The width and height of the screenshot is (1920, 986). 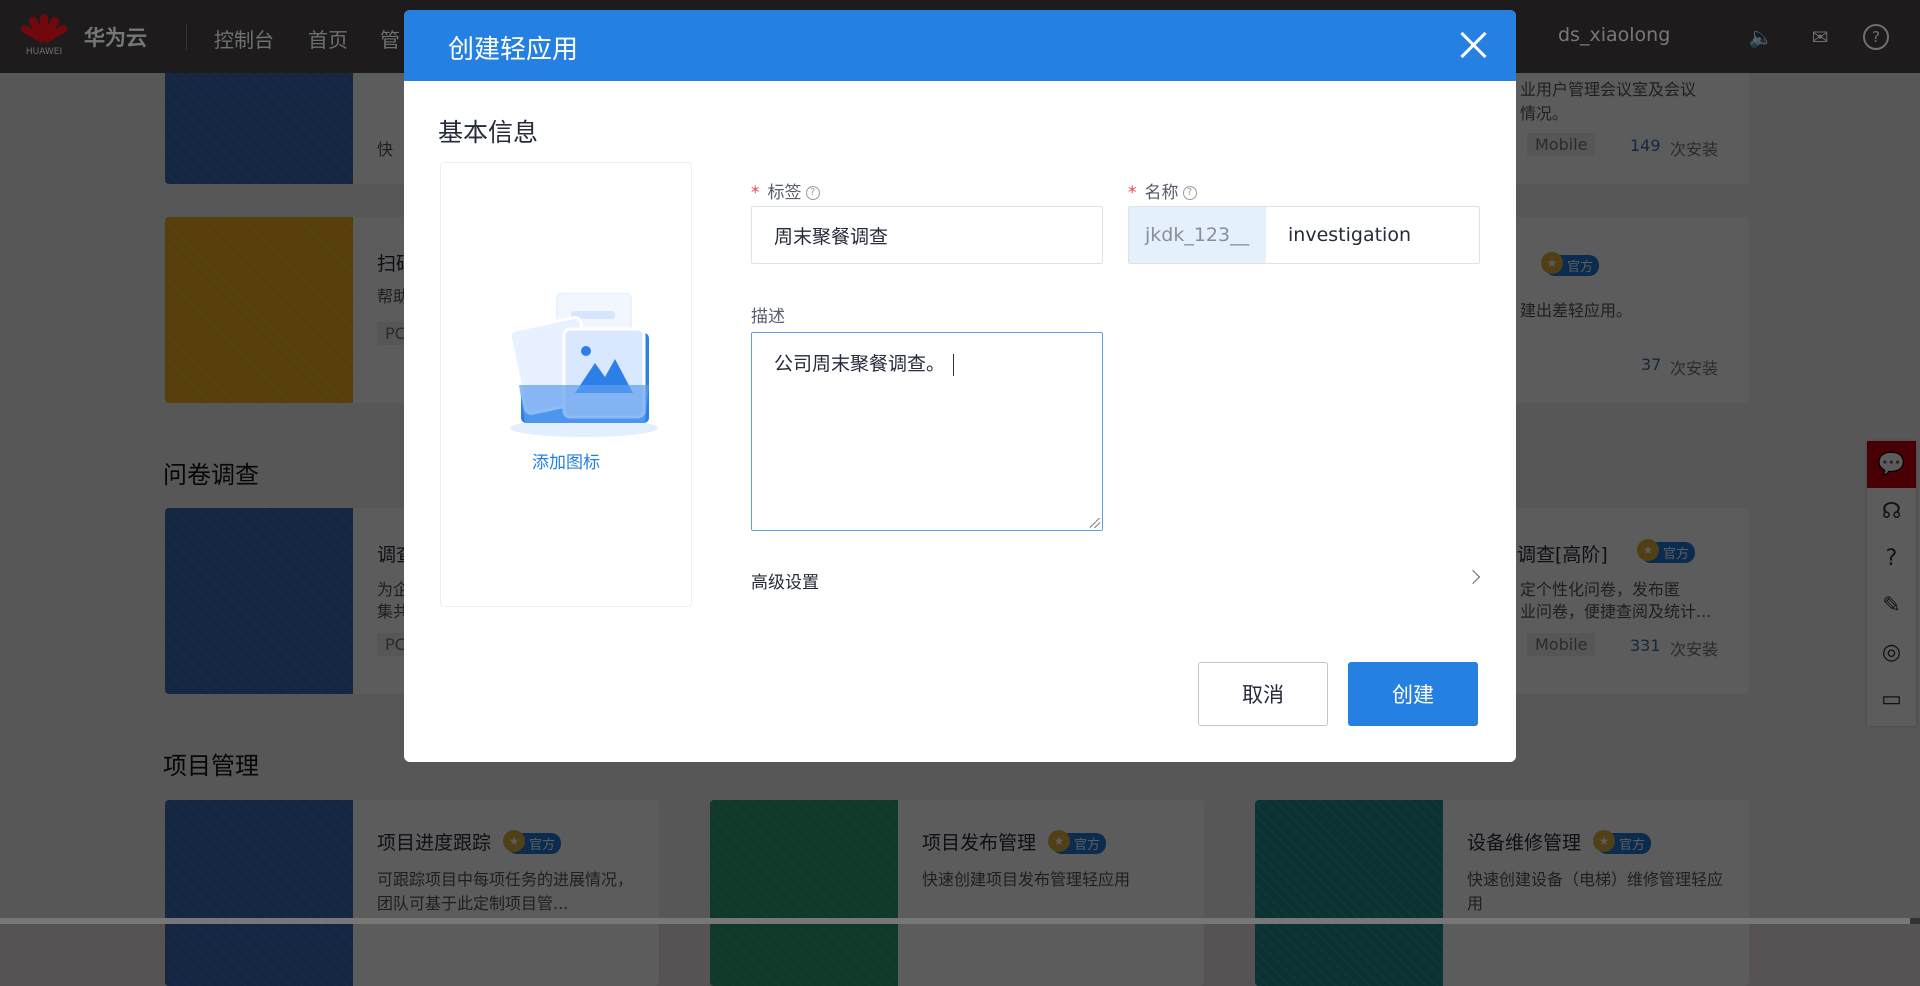 I want to click on card-desc: 情况。, so click(x=1544, y=113).